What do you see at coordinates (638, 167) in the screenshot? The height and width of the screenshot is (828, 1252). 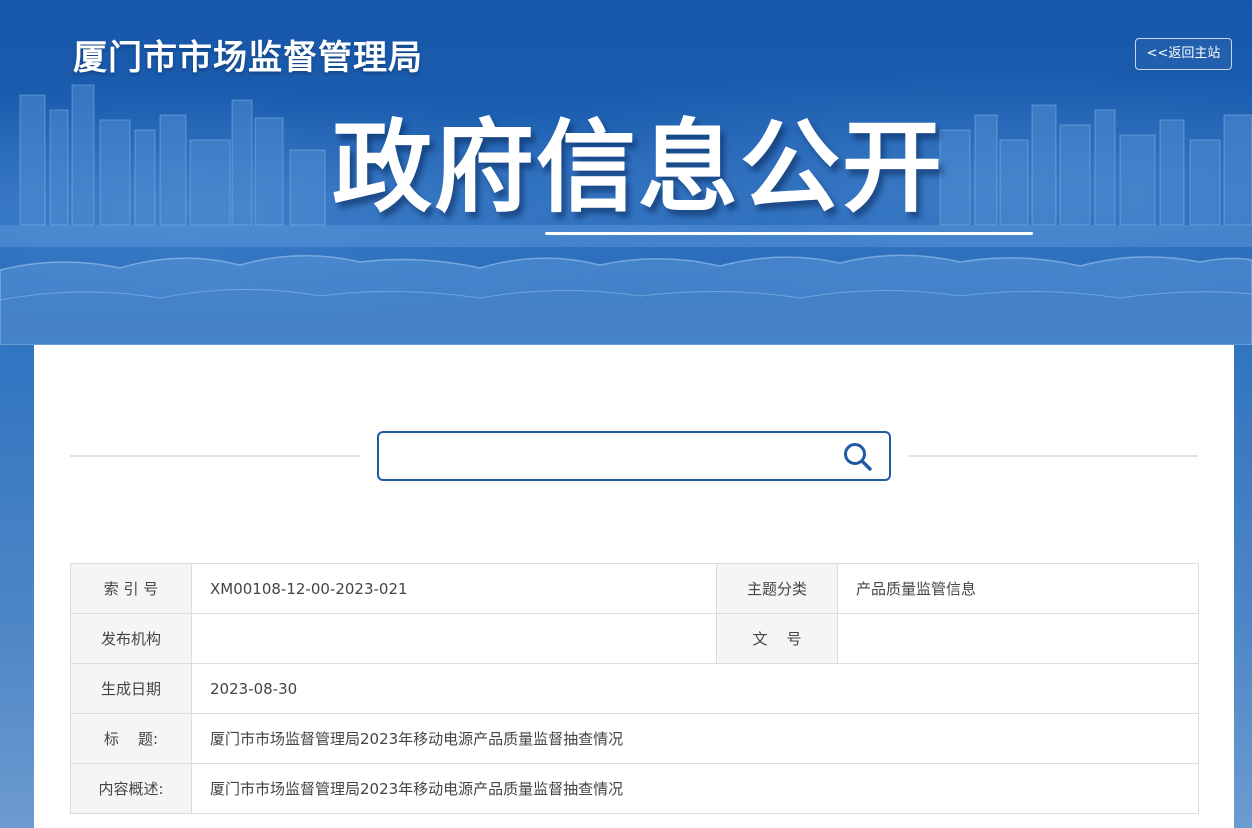 I see `hero-title: 政府信息公开` at bounding box center [638, 167].